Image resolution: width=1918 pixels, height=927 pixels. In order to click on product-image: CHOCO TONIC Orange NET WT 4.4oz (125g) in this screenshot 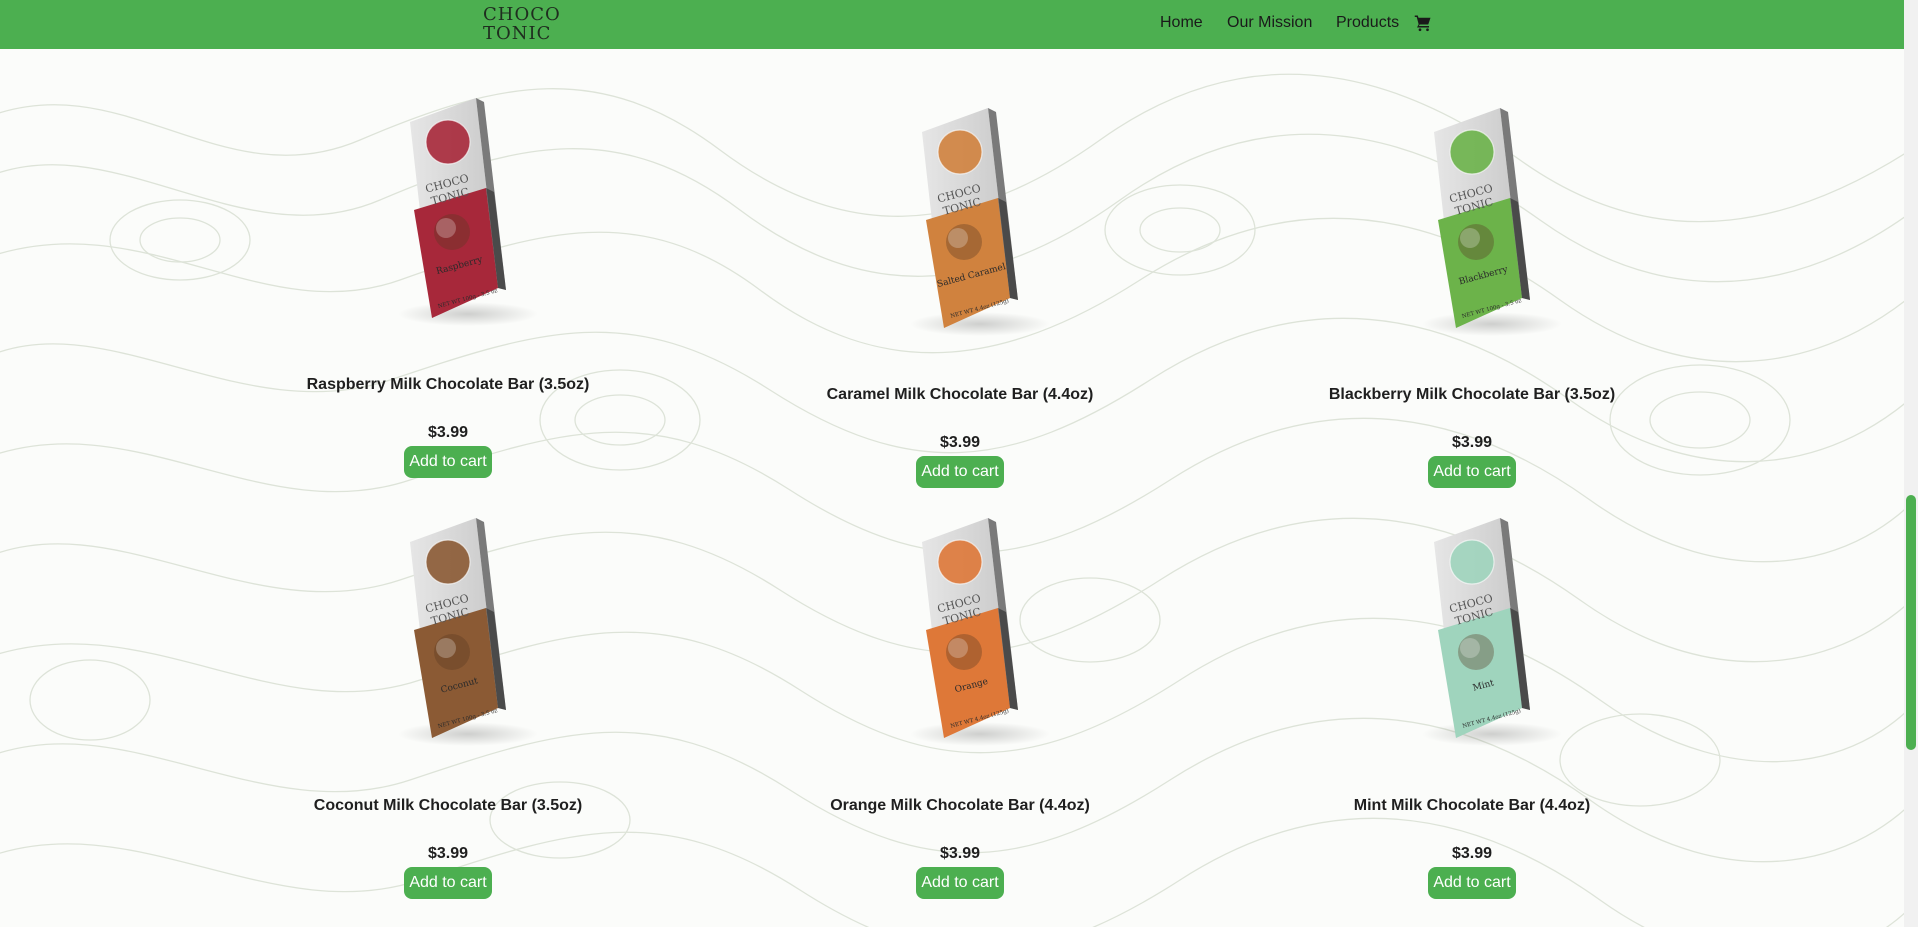, I will do `click(960, 632)`.